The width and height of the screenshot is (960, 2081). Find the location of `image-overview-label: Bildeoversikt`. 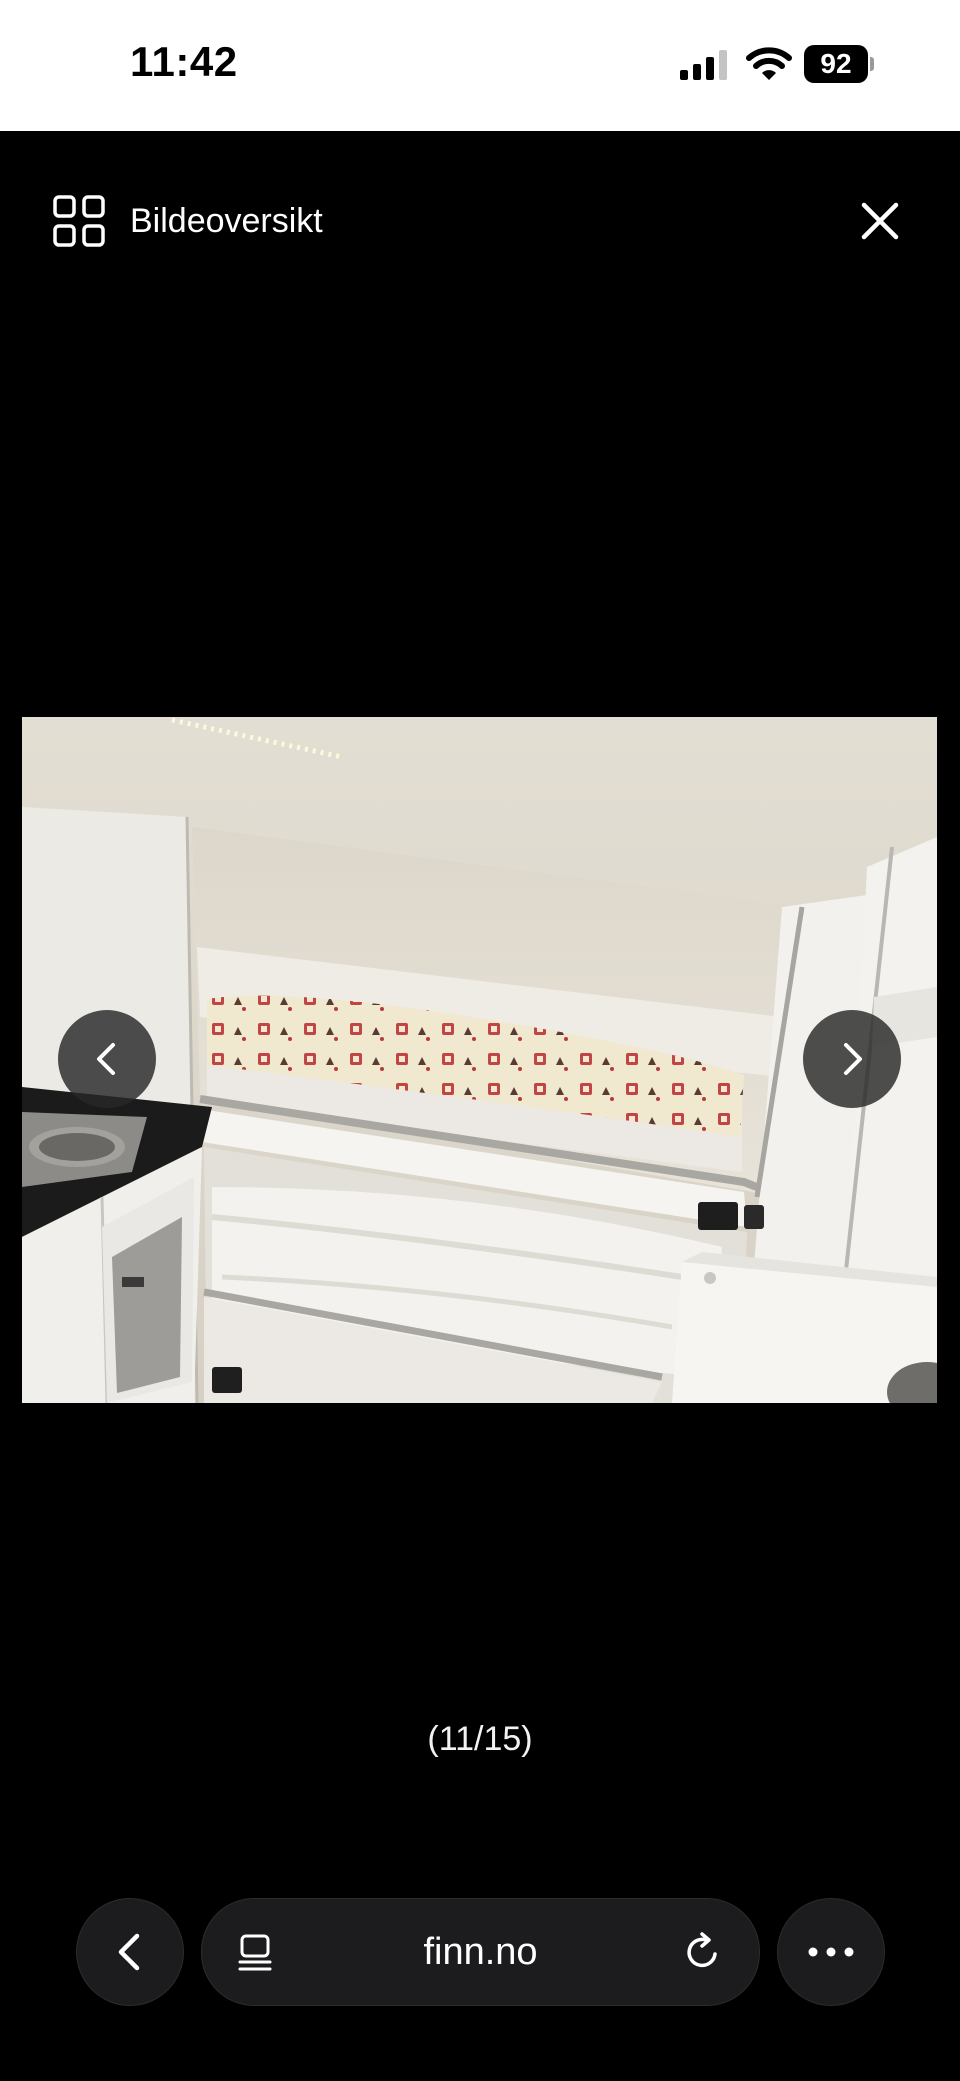

image-overview-label: Bildeoversikt is located at coordinates (226, 220).